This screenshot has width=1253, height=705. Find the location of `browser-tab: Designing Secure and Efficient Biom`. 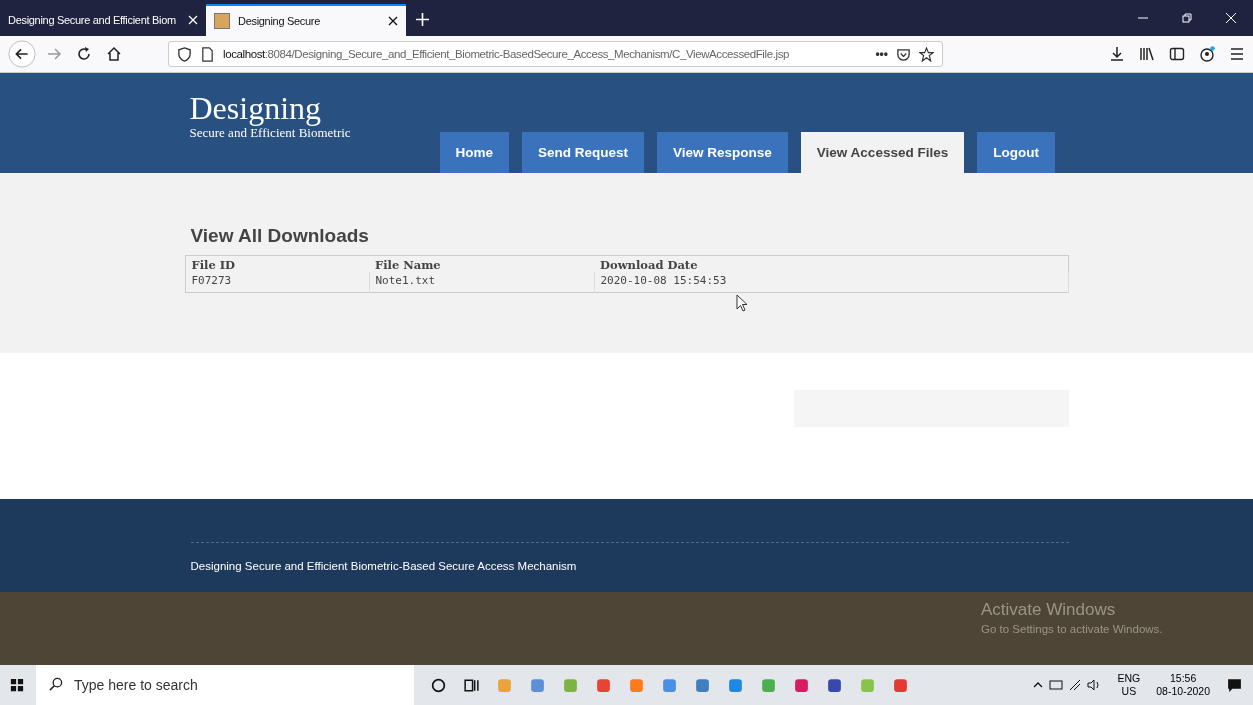

browser-tab: Designing Secure and Efficient Biom is located at coordinates (103, 20).